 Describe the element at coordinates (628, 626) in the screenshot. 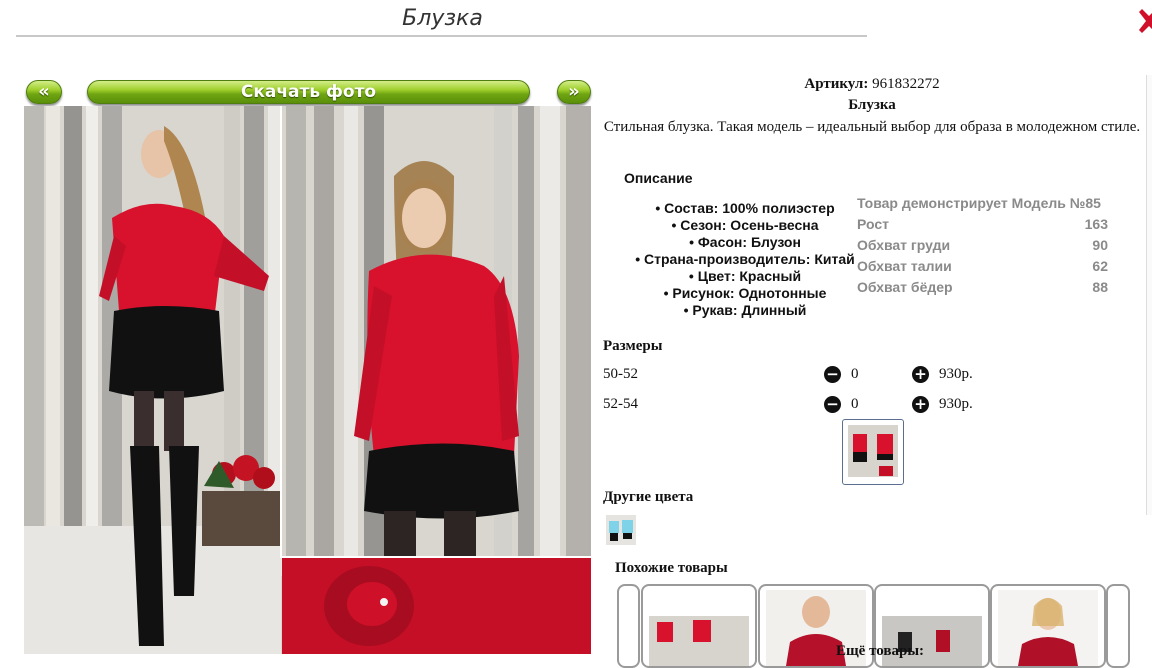

I see `similar-scroll-left` at that location.